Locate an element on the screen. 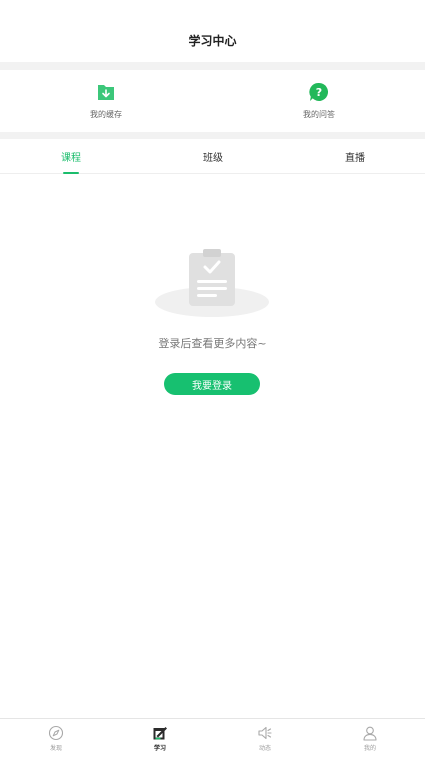 This screenshot has width=425, height=757. page-title: 学习中心 is located at coordinates (212, 40).